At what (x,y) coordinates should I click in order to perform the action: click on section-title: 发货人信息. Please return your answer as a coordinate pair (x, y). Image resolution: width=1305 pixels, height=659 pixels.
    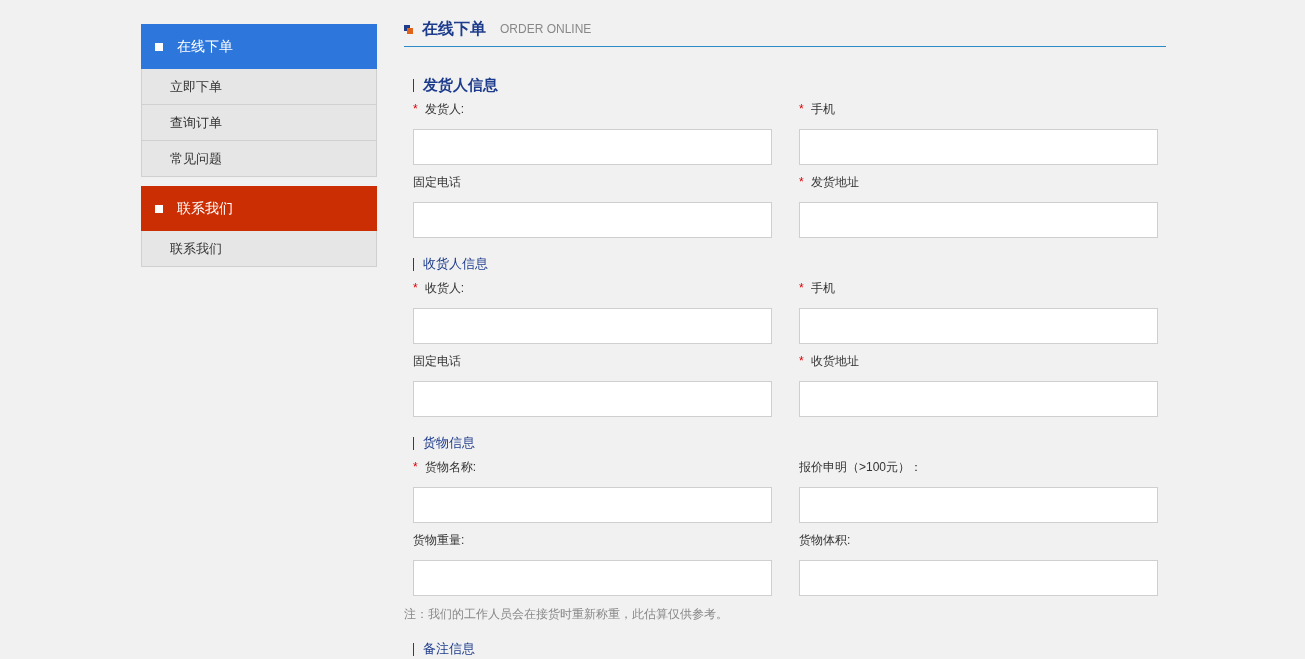
    Looking at the image, I should click on (460, 84).